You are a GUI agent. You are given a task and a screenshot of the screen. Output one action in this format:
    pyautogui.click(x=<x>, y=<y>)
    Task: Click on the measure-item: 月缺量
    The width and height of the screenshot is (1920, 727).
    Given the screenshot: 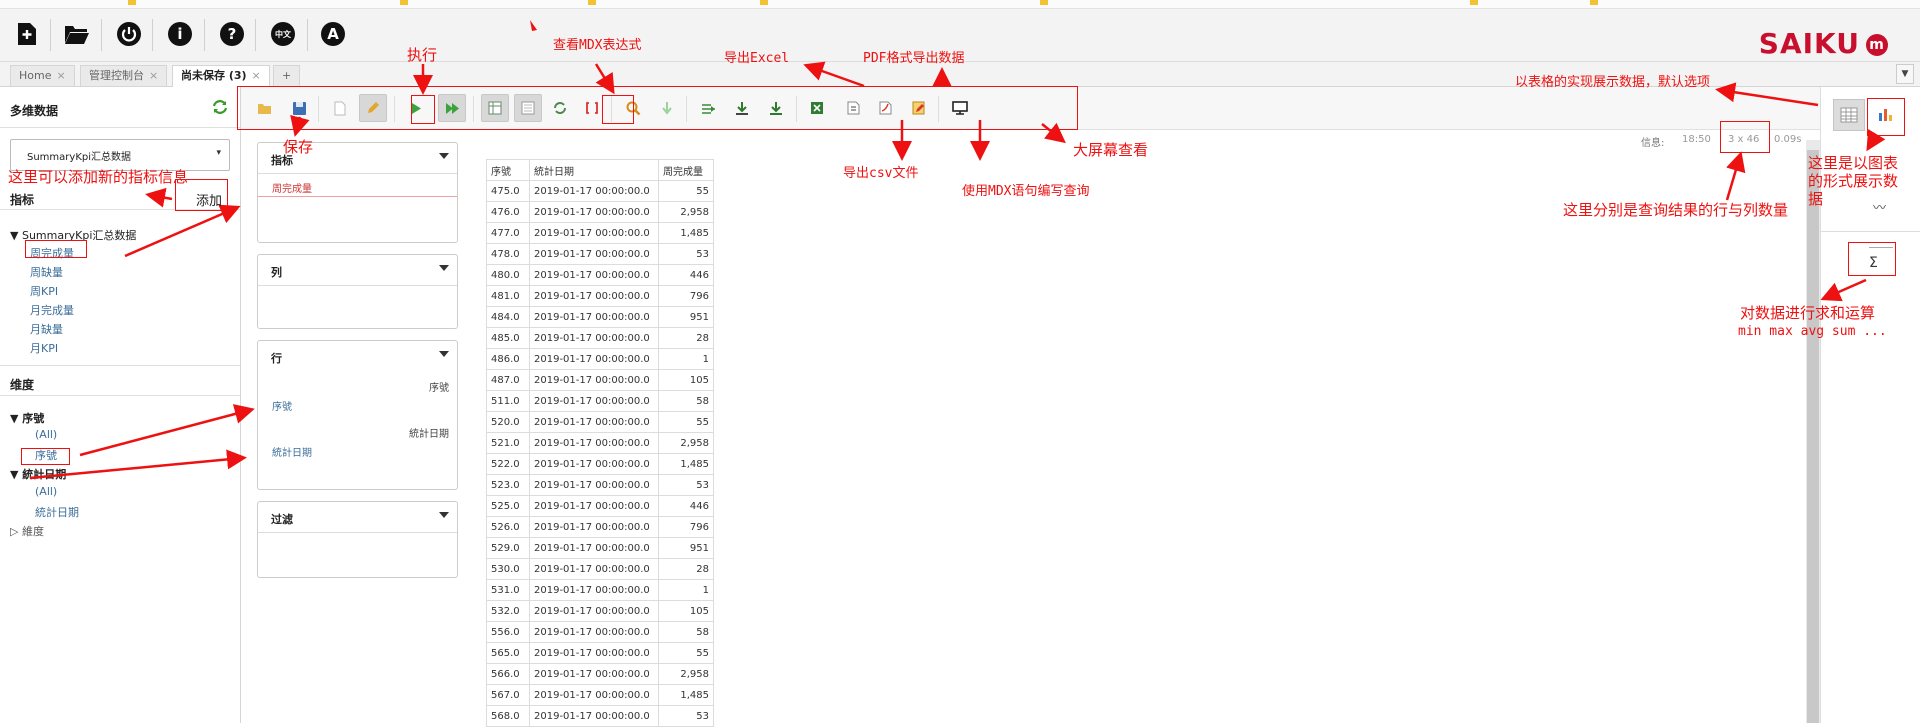 What is the action you would take?
    pyautogui.click(x=46, y=329)
    